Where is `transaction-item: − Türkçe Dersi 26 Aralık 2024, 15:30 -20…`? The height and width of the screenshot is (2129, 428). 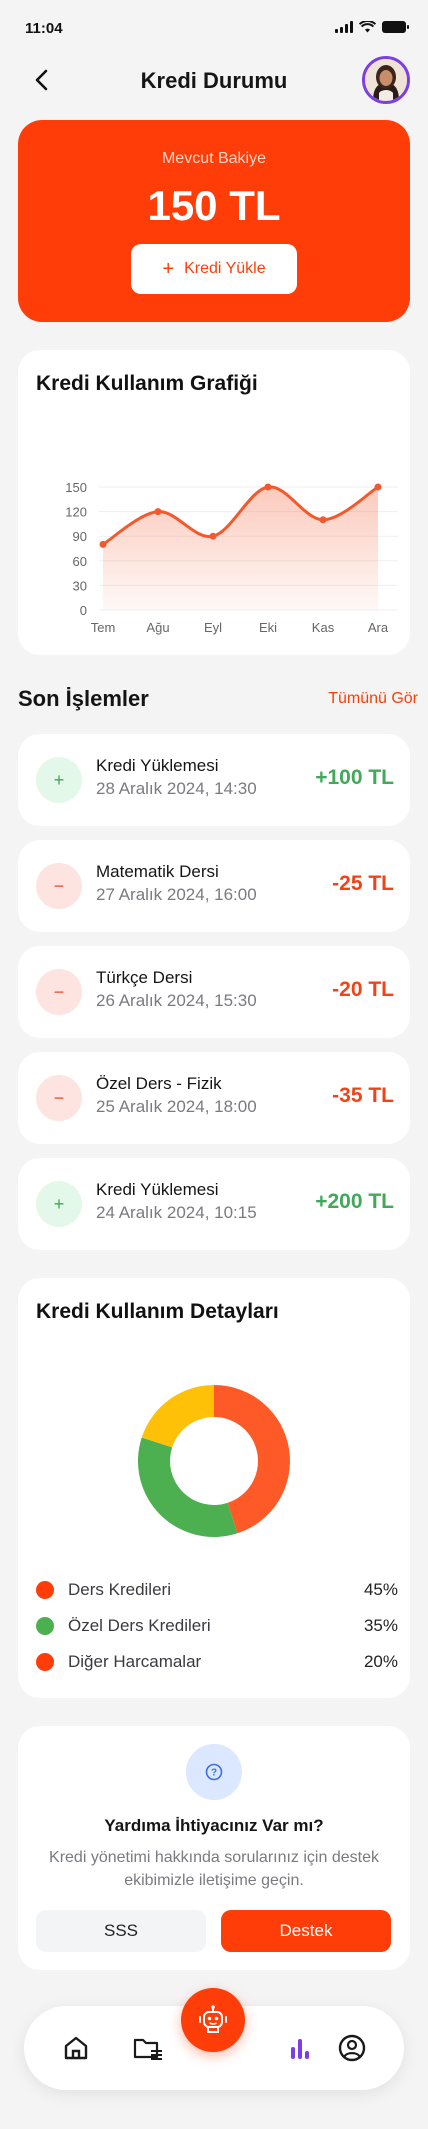
transaction-item: − Türkçe Dersi 26 Aralık 2024, 15:30 -20… is located at coordinates (214, 992).